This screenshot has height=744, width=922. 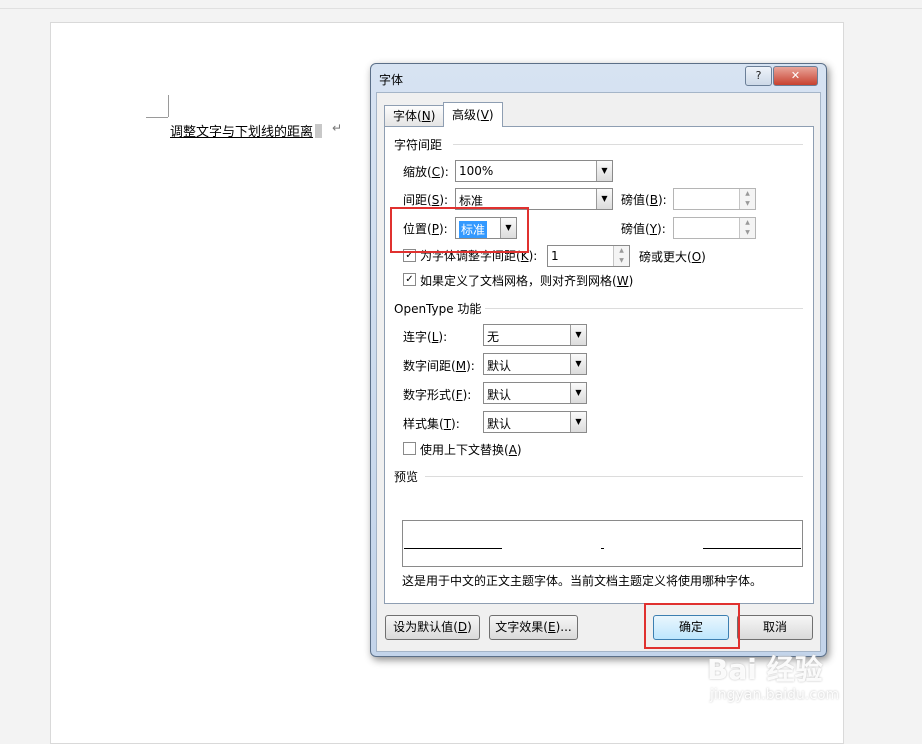 What do you see at coordinates (588, 256) in the screenshot?
I see `kerning-input: 1 ▲ ▼` at bounding box center [588, 256].